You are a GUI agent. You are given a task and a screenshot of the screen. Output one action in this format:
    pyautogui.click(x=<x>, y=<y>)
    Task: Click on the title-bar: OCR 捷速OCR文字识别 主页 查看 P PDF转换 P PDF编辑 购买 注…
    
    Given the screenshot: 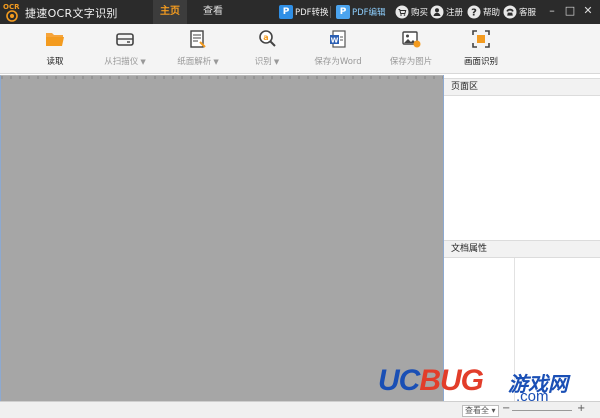 What is the action you would take?
    pyautogui.click(x=300, y=12)
    